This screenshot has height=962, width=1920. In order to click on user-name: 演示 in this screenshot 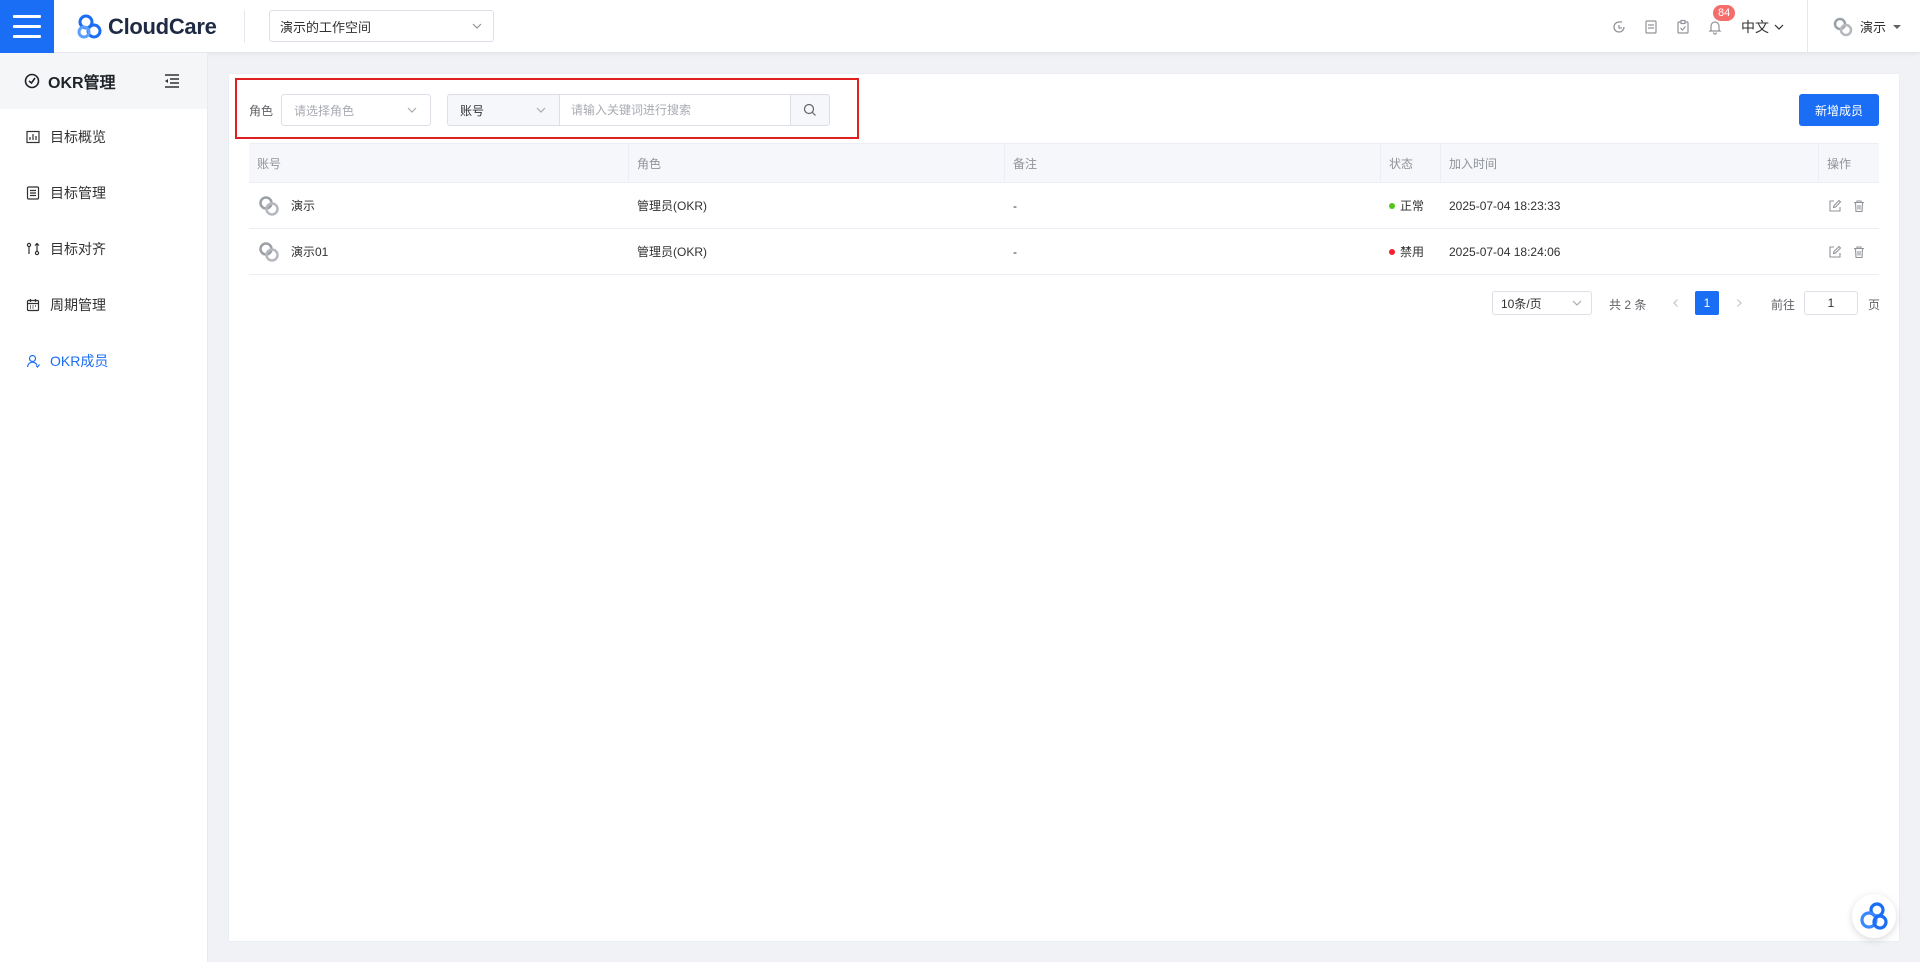, I will do `click(1872, 27)`.